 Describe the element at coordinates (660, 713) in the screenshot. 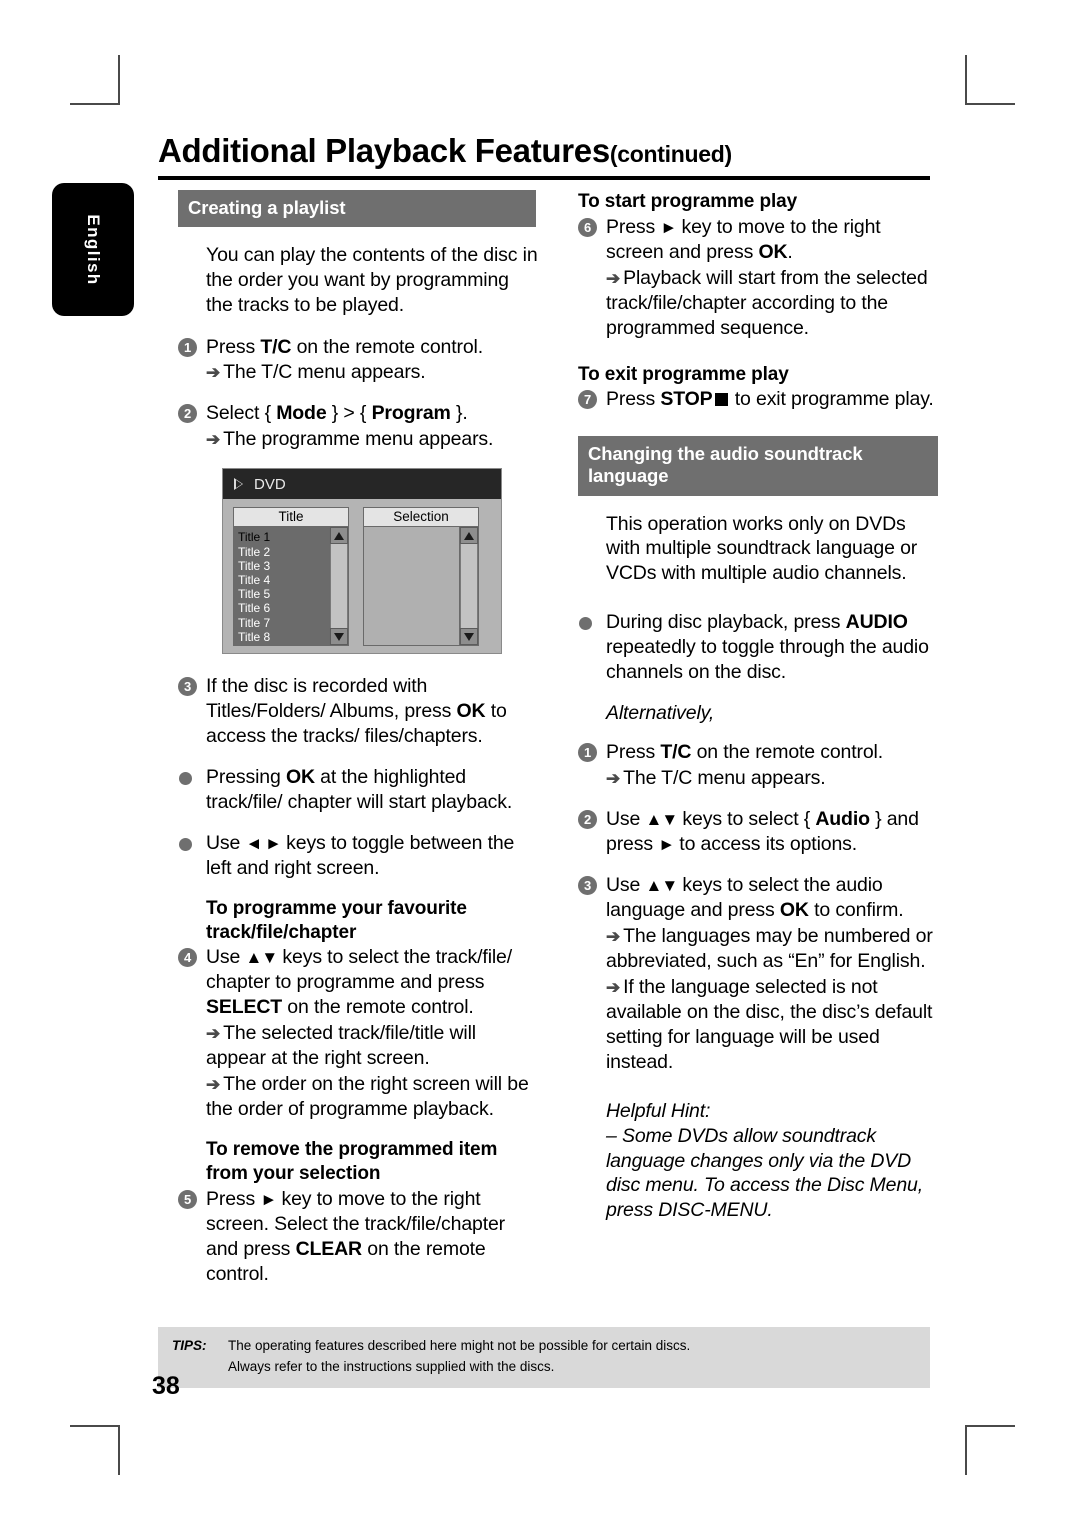

I see `alternatively-label: Alternatively,` at that location.